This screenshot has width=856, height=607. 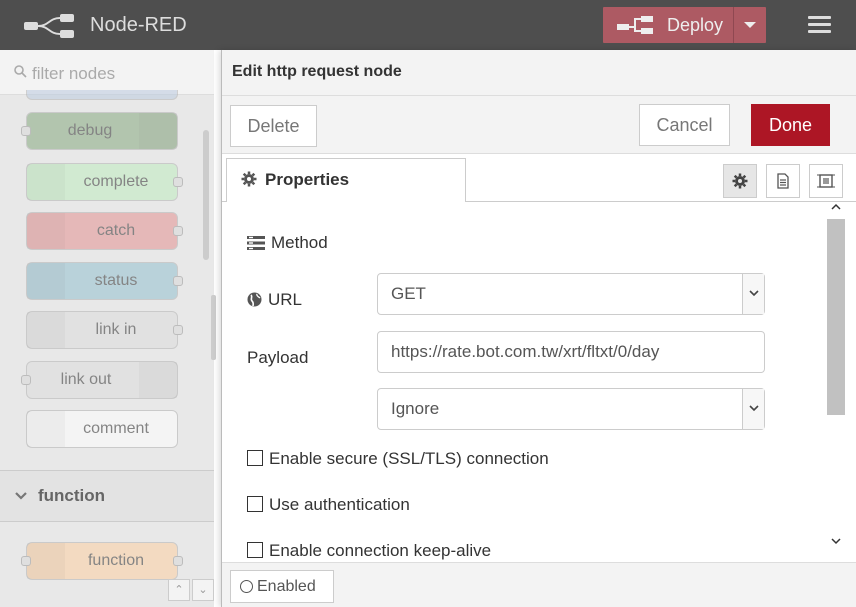 I want to click on circle-icon, so click(x=246, y=586).